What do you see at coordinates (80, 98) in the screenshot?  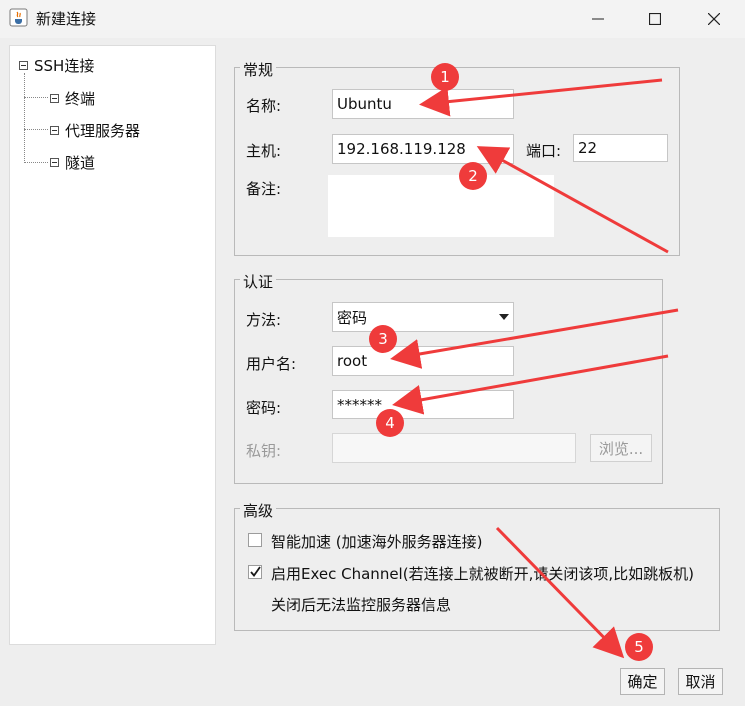 I see `tree-item-label: 终端` at bounding box center [80, 98].